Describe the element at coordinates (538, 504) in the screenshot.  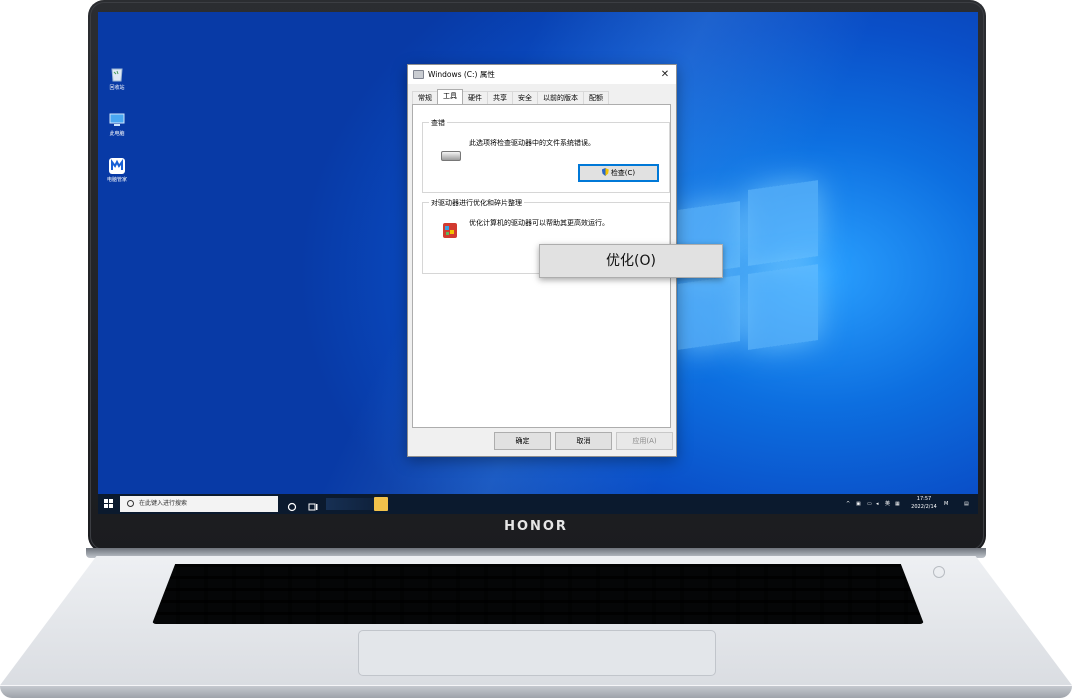
I see `taskbar: 在此键入进行搜索 ^ ▣ ▭ ◂ 英 ▦ 17:57 2022/2/14 M ▤` at that location.